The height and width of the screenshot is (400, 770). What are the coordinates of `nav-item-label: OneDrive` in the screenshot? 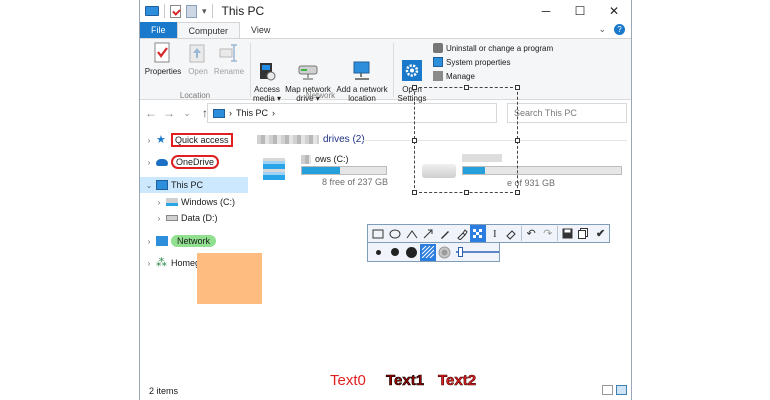 It's located at (195, 162).